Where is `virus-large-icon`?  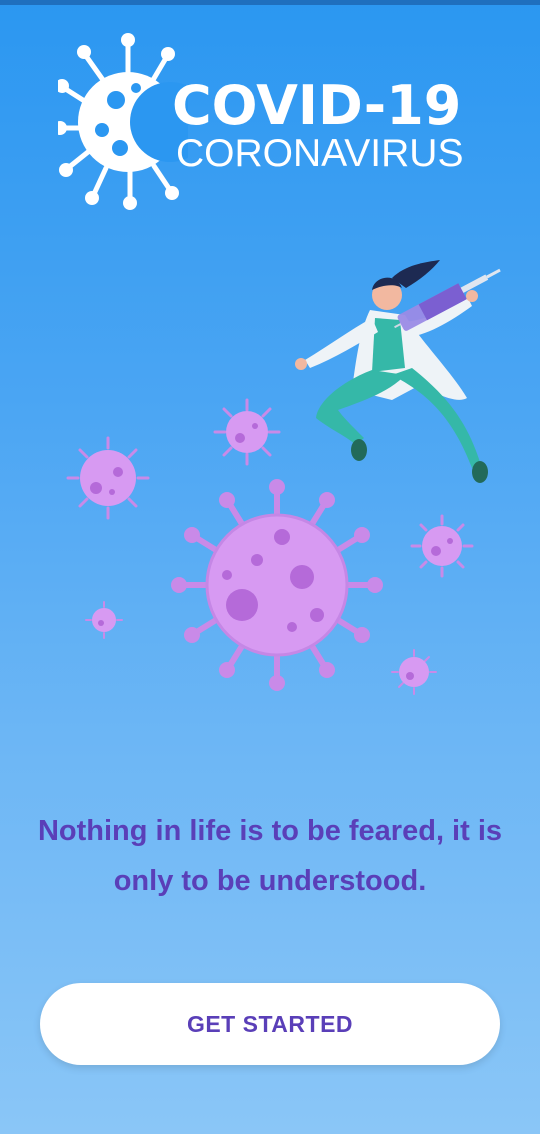 virus-large-icon is located at coordinates (277, 585).